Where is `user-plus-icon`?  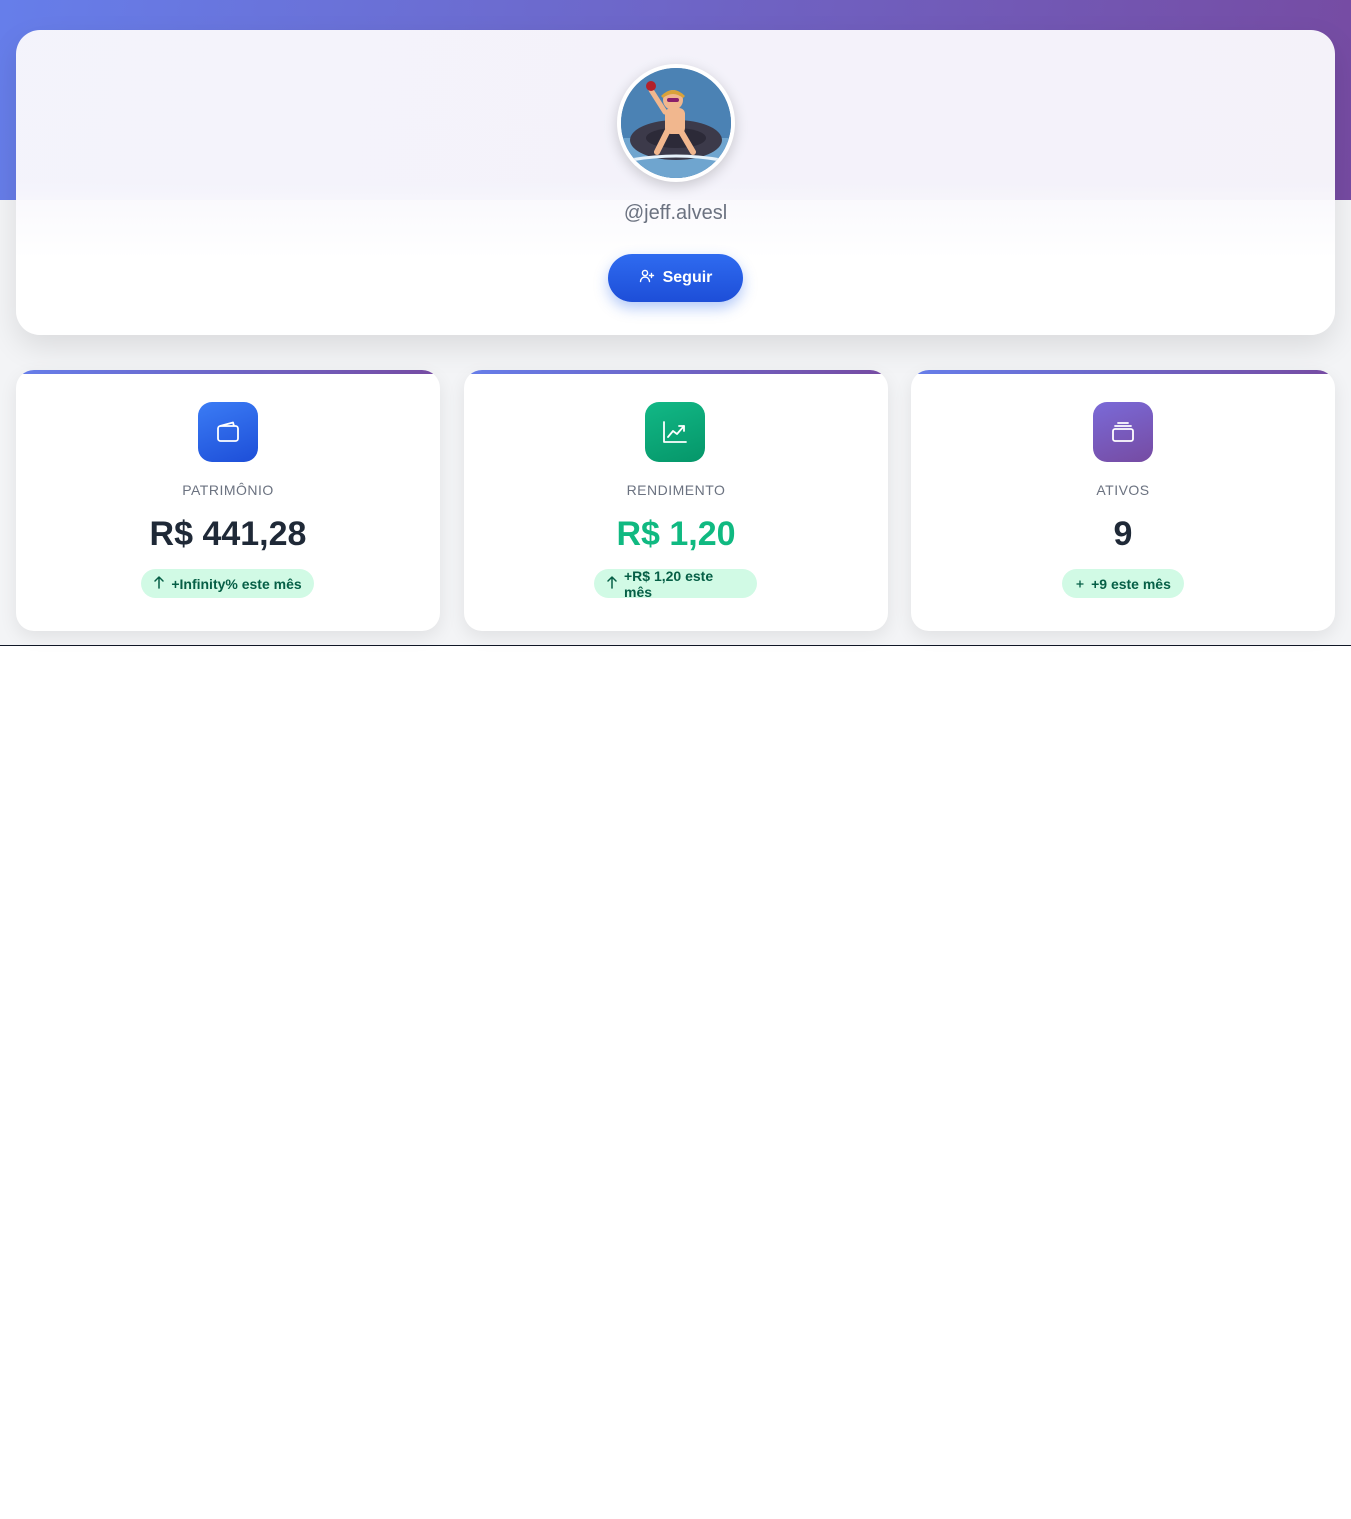
user-plus-icon is located at coordinates (647, 278).